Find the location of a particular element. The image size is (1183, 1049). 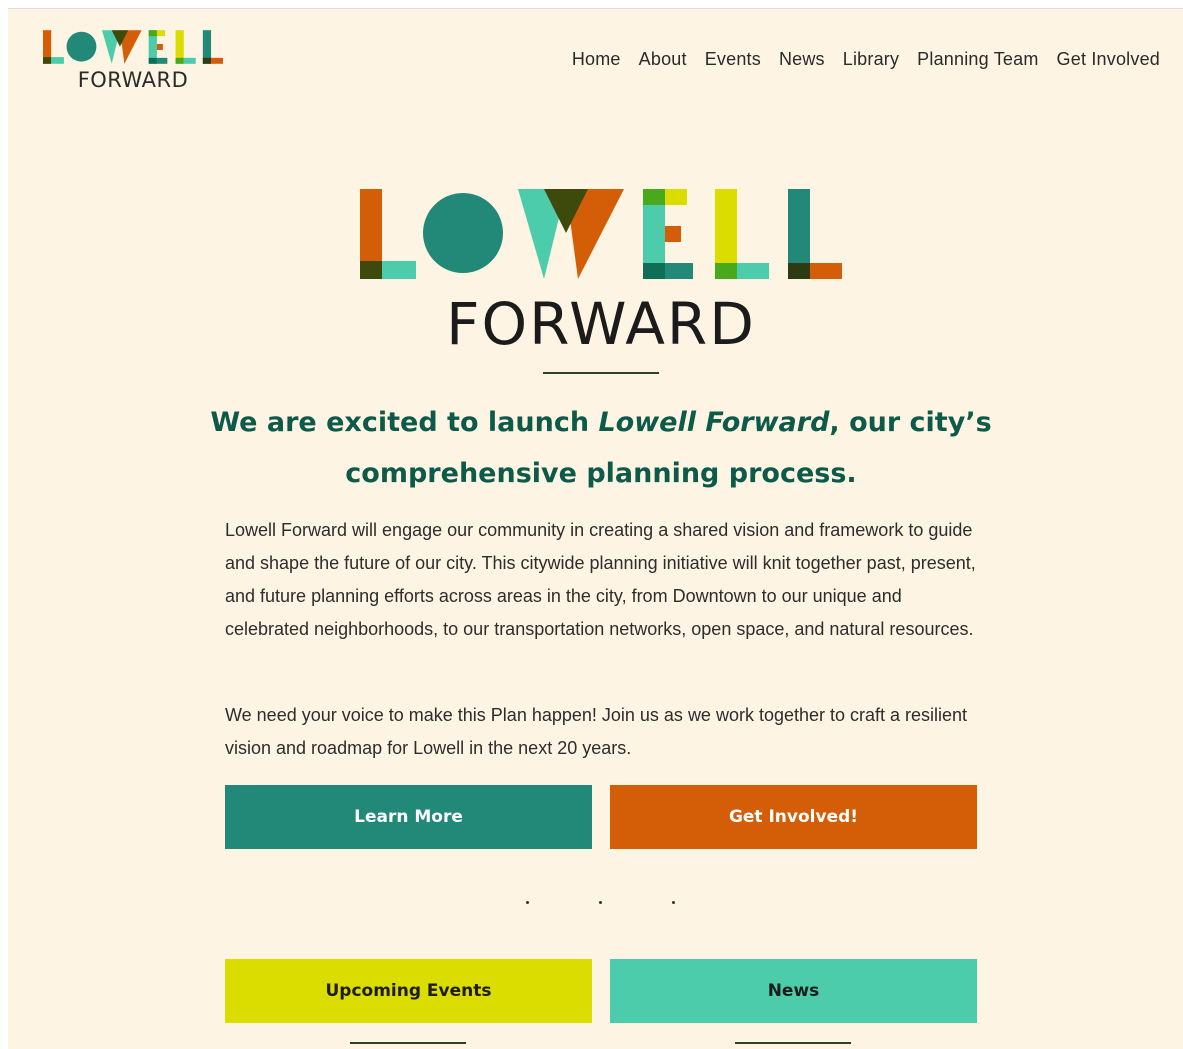

nav-planning-team: Planning Team is located at coordinates (977, 59).